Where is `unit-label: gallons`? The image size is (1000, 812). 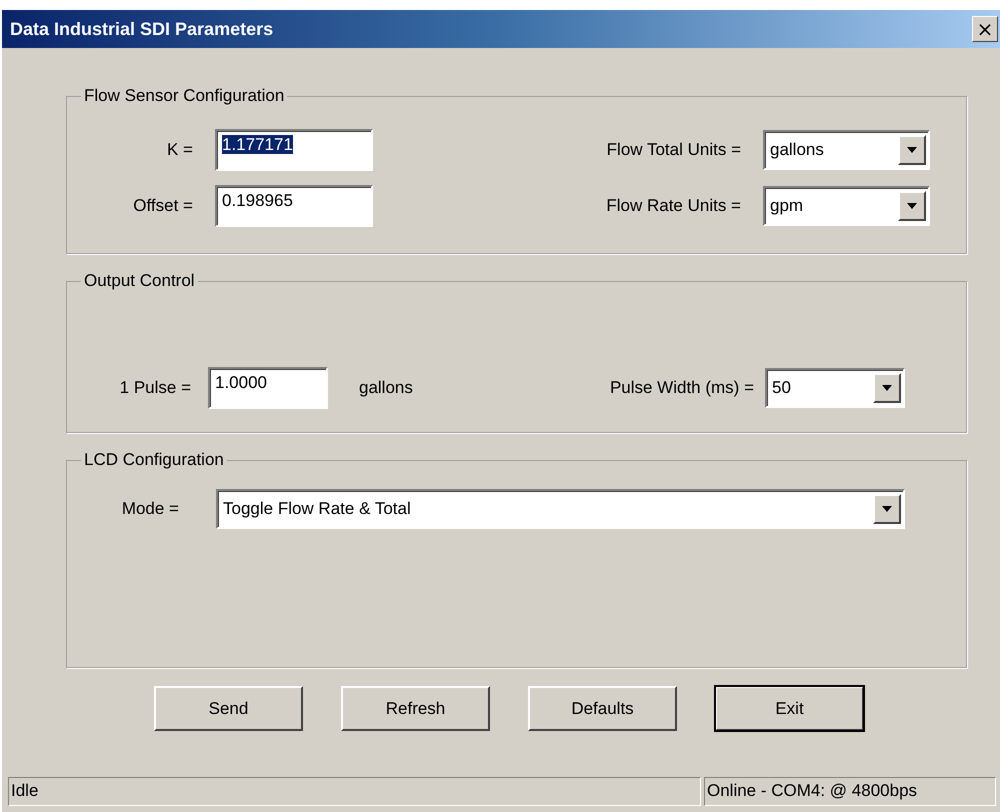 unit-label: gallons is located at coordinates (386, 388).